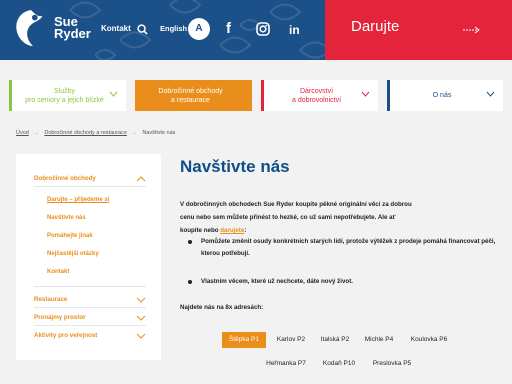 Image resolution: width=512 pixels, height=384 pixels. I want to click on sidebar-item-faq: Nejčastější otázky, so click(73, 254).